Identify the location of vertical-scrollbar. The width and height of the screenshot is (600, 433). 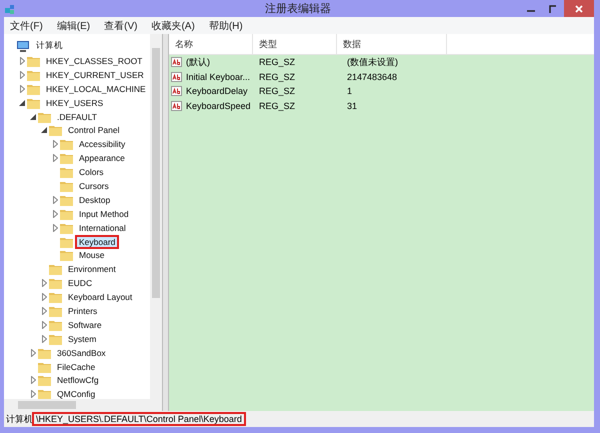
(156, 216).